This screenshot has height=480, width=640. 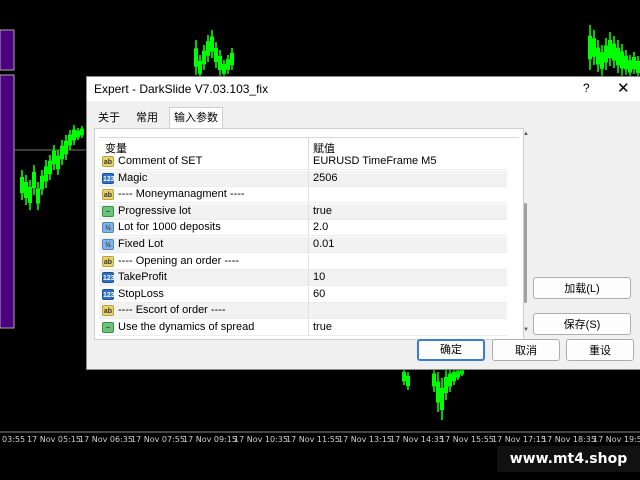 What do you see at coordinates (303, 162) in the screenshot?
I see `table-row: ab Comment of SET EURUSD TimeFrame M5` at bounding box center [303, 162].